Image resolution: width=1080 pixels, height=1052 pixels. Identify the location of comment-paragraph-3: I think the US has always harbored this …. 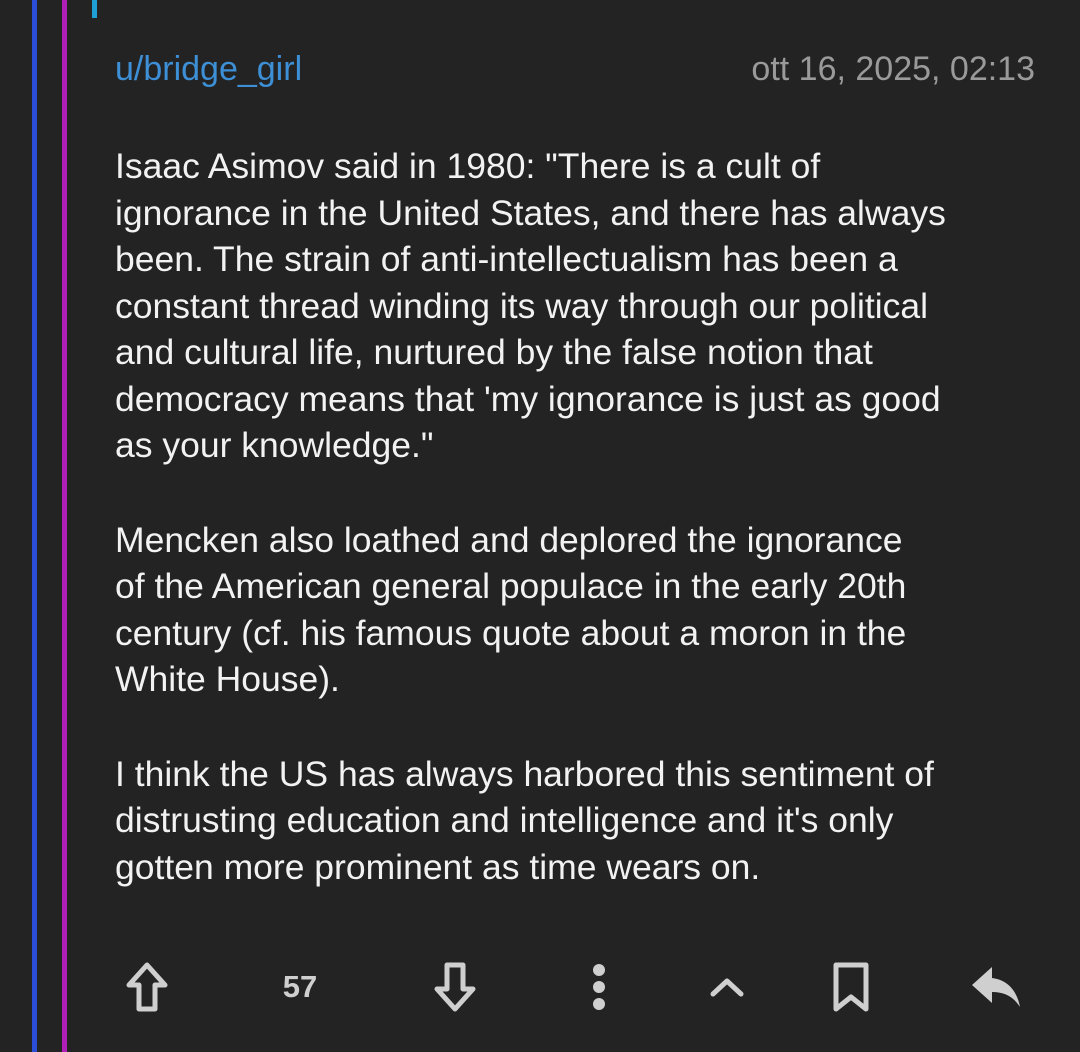
(524, 820).